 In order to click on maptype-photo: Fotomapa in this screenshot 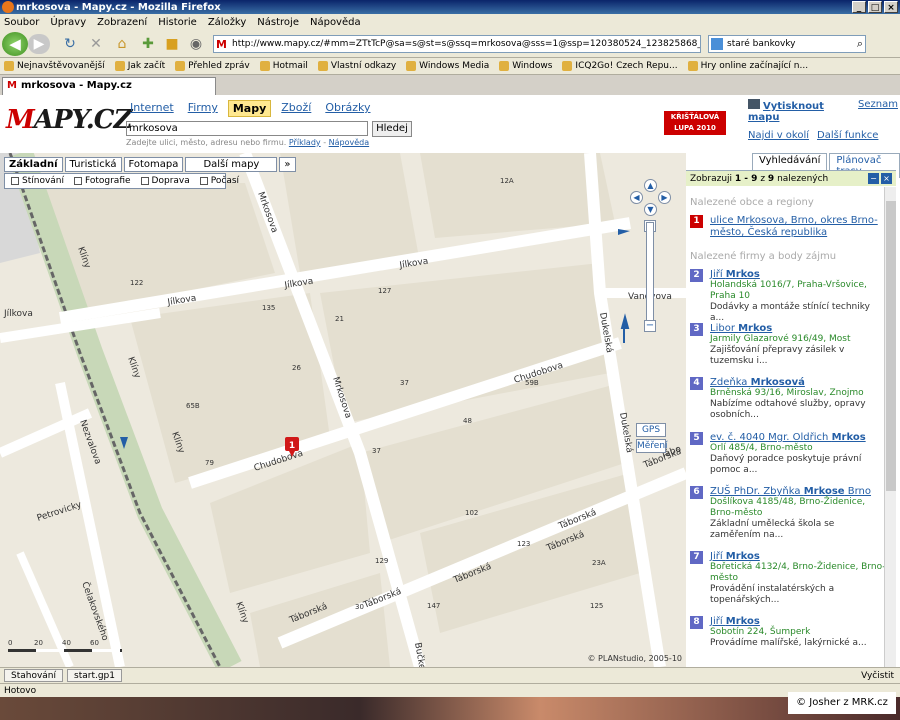, I will do `click(153, 164)`.